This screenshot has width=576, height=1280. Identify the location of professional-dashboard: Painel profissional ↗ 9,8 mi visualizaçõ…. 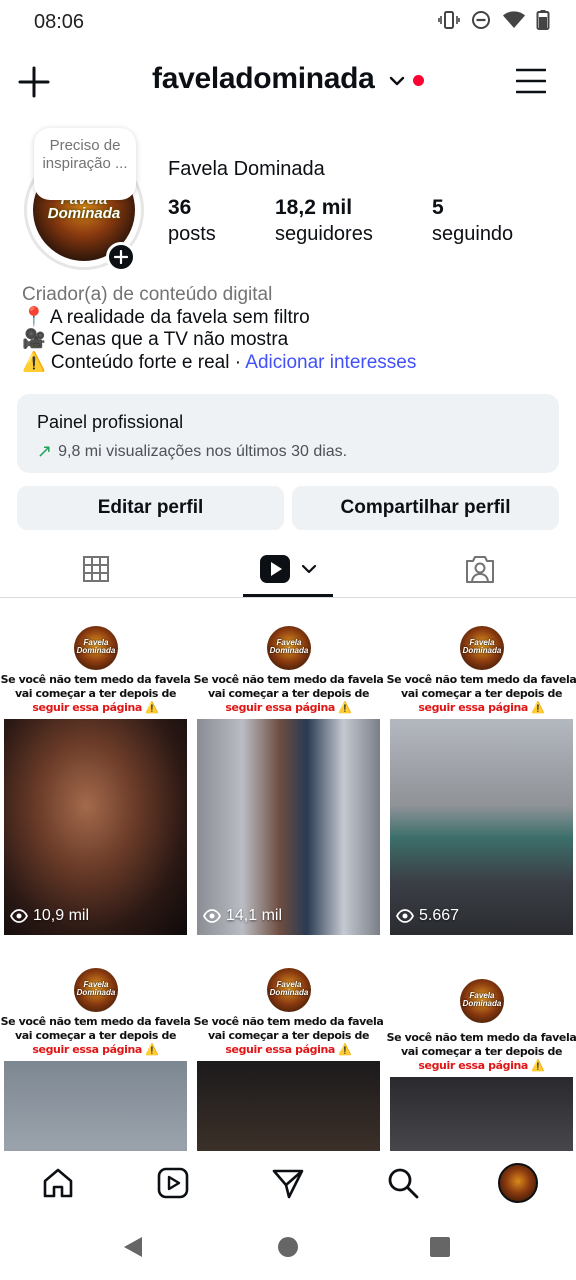
(288, 433).